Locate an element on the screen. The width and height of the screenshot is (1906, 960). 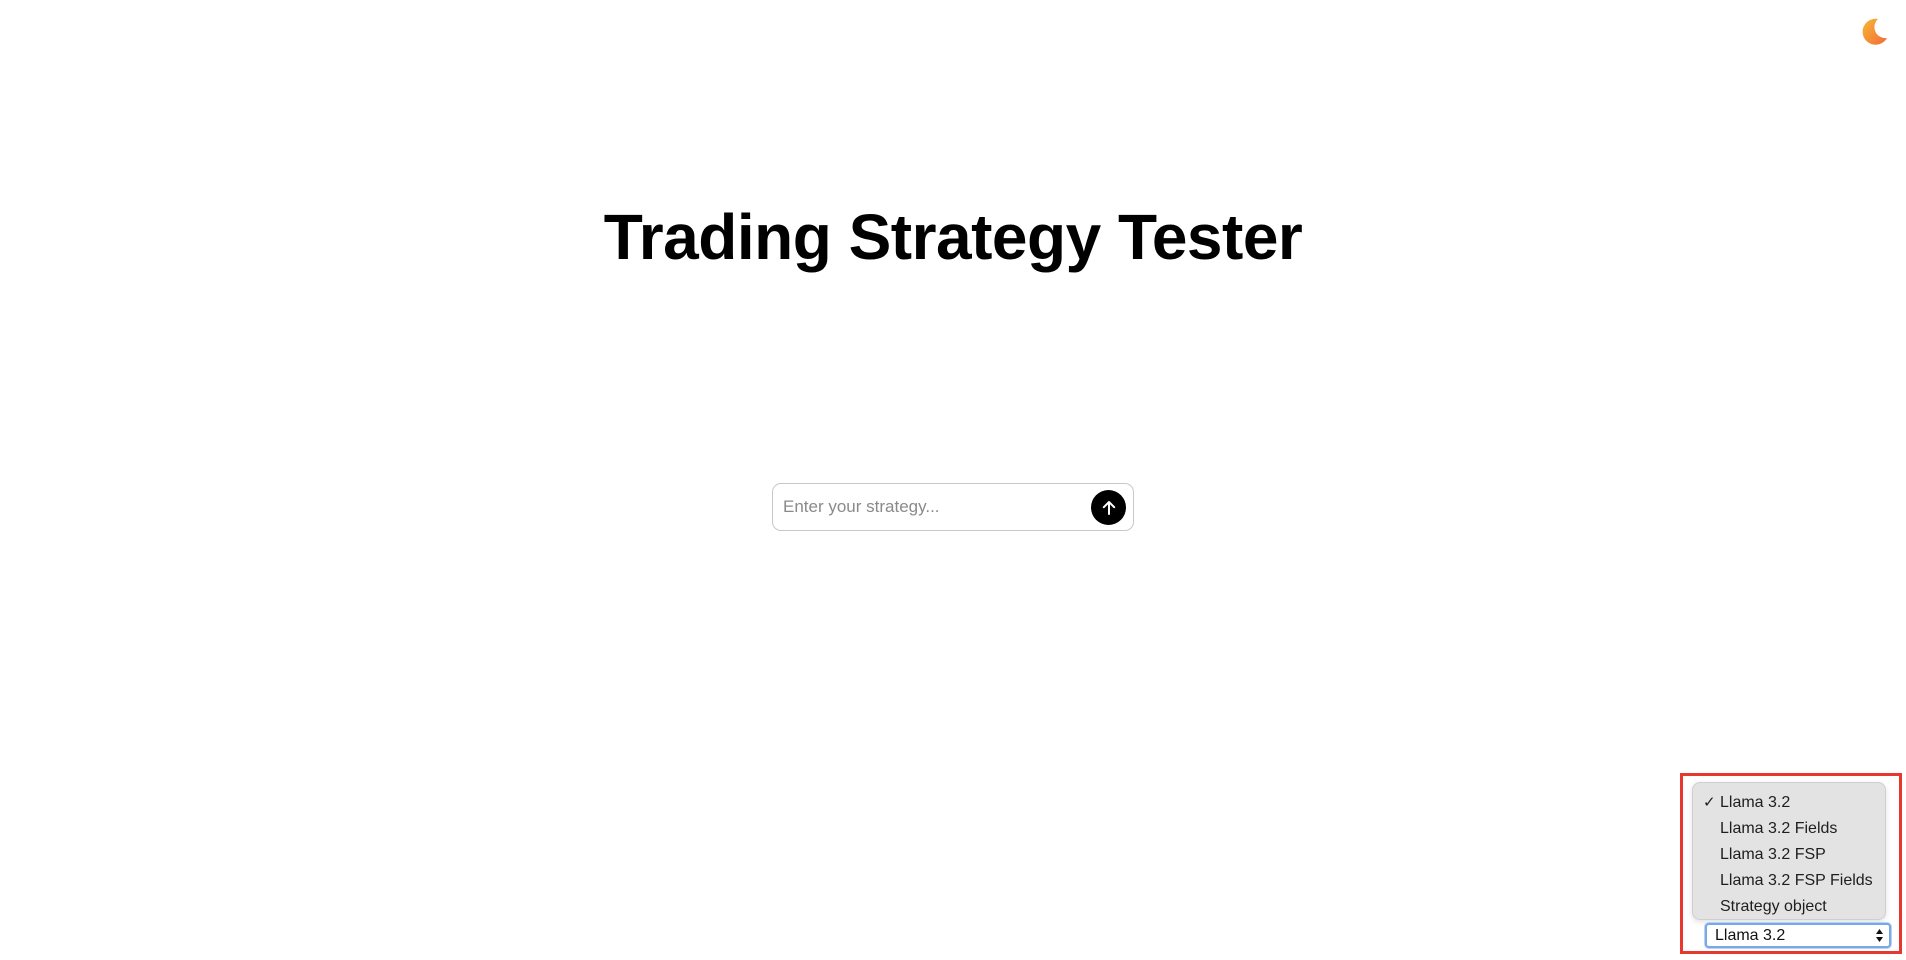
menu-item-label: Llama 3.2 FSP Fields is located at coordinates (1796, 880).